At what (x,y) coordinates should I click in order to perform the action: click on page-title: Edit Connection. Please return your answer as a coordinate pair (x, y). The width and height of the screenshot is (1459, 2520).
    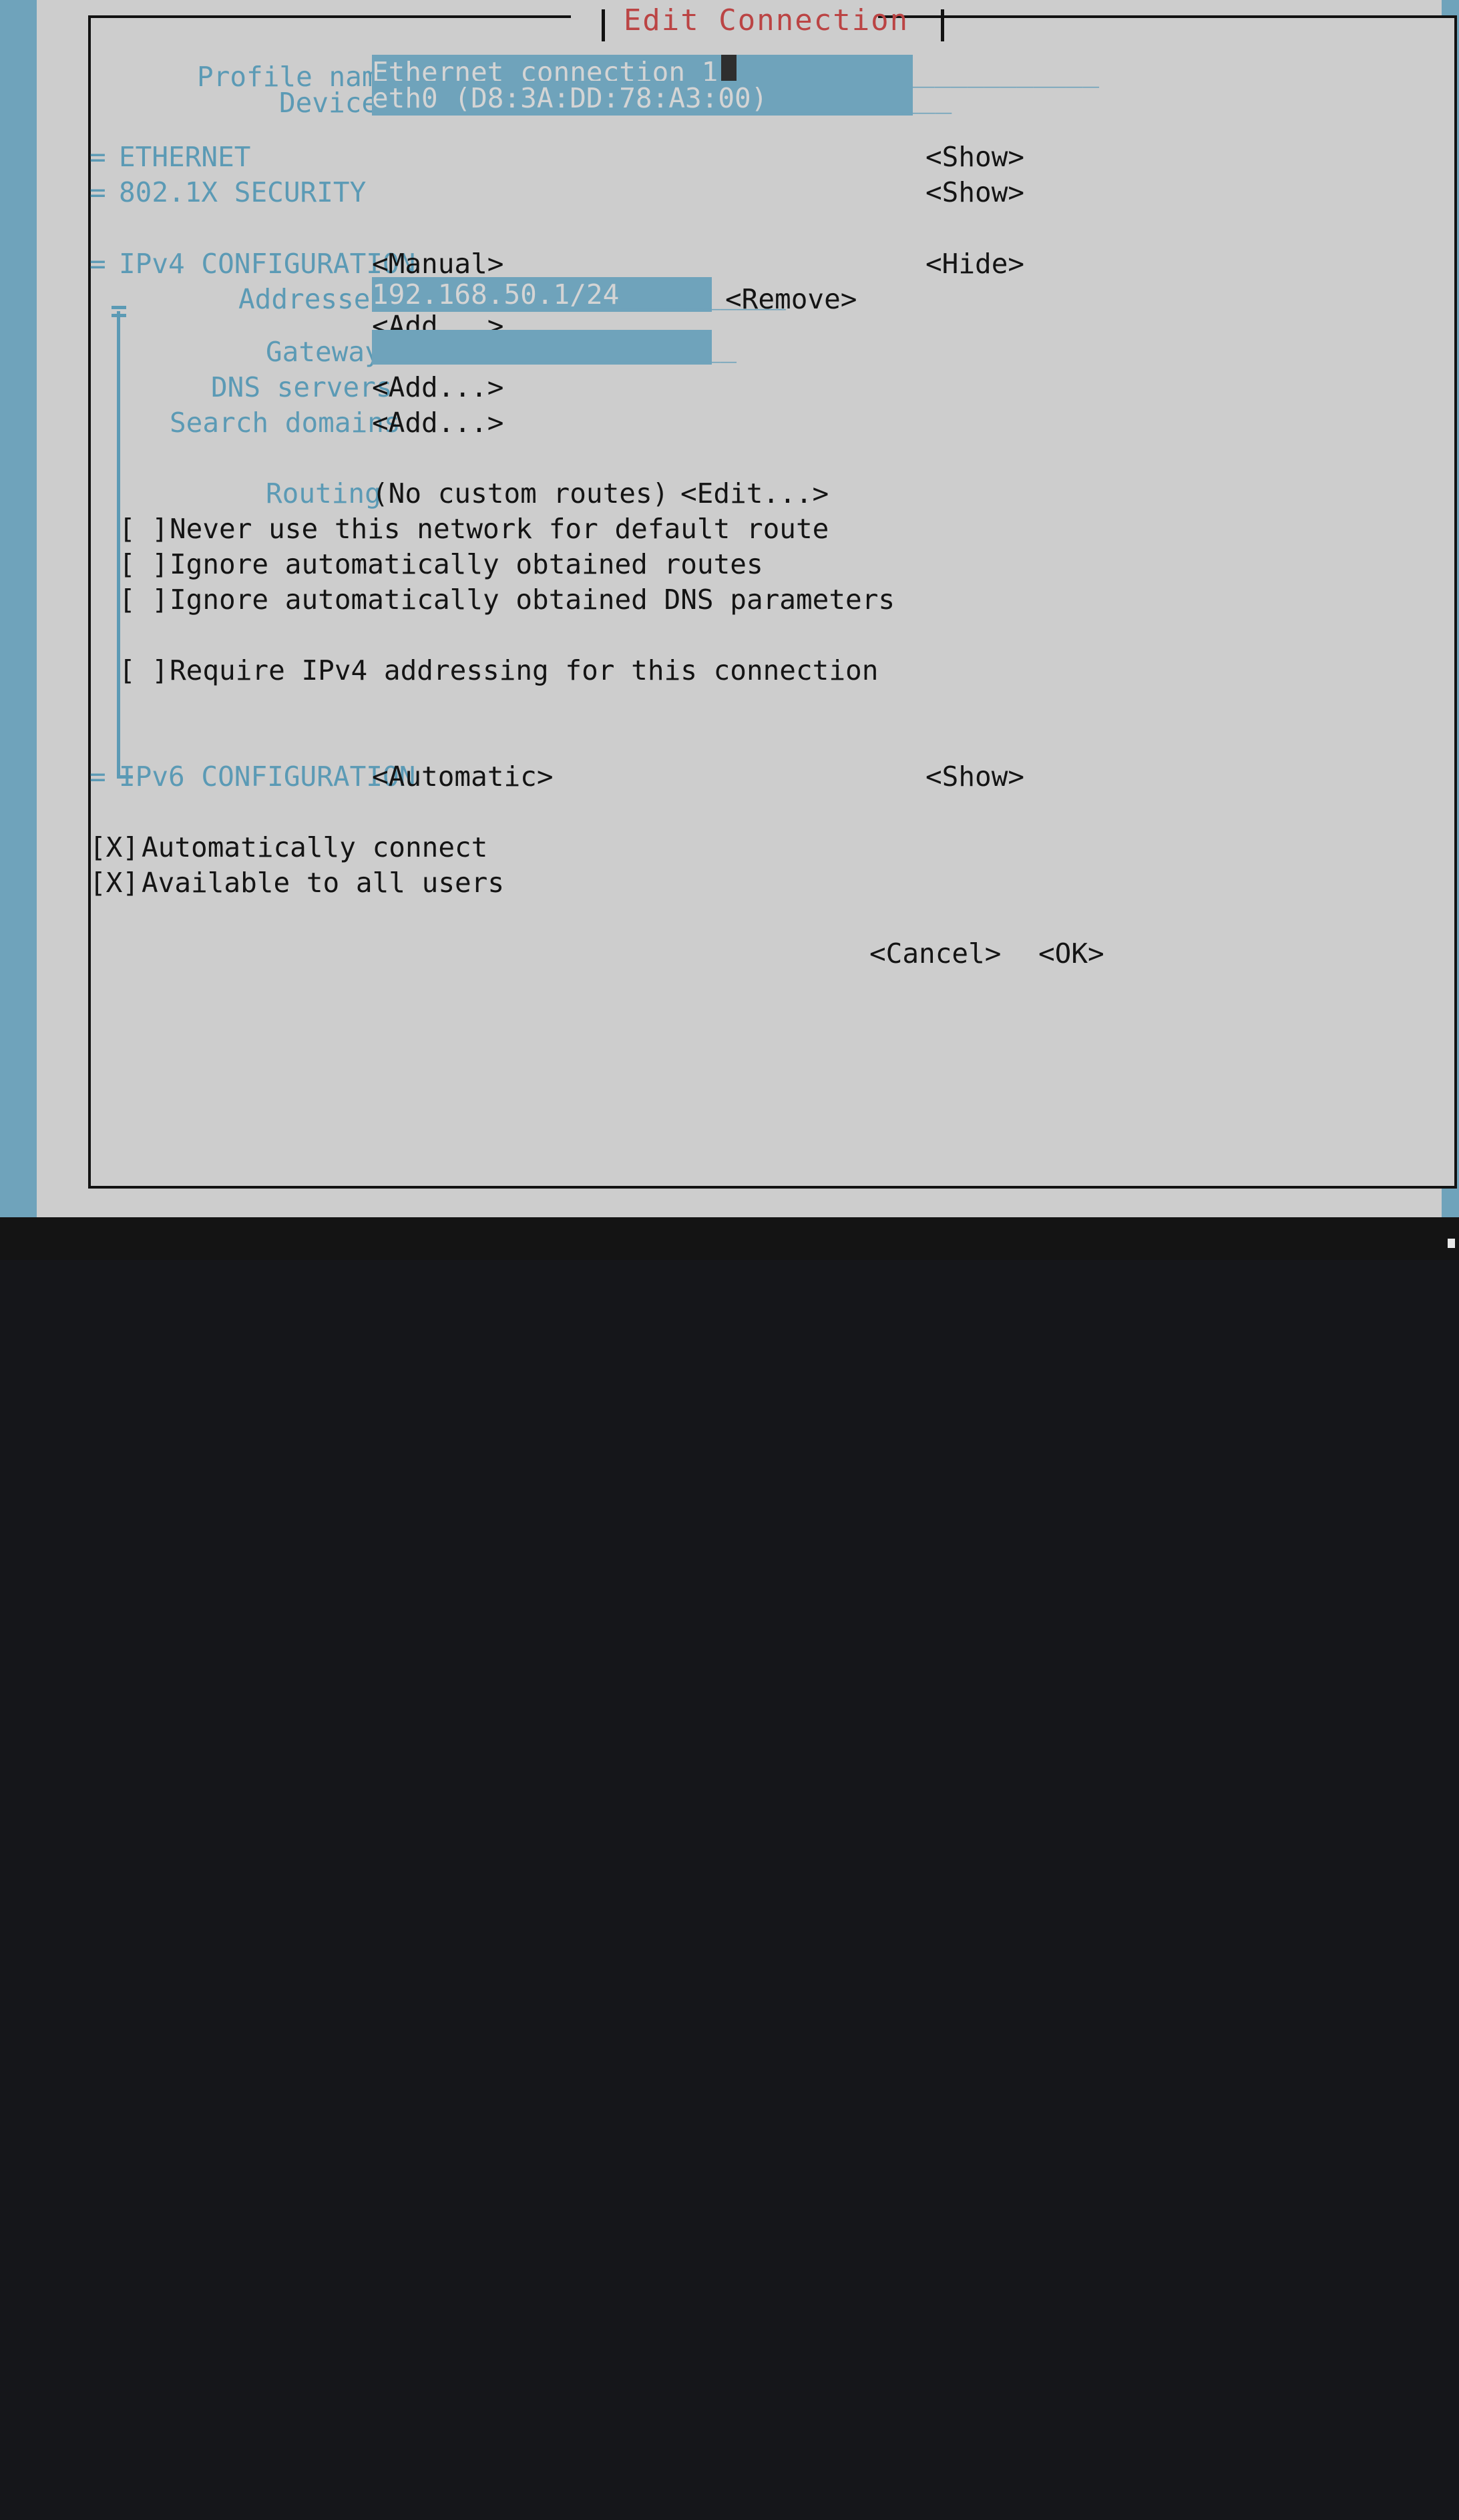
    Looking at the image, I should click on (766, 20).